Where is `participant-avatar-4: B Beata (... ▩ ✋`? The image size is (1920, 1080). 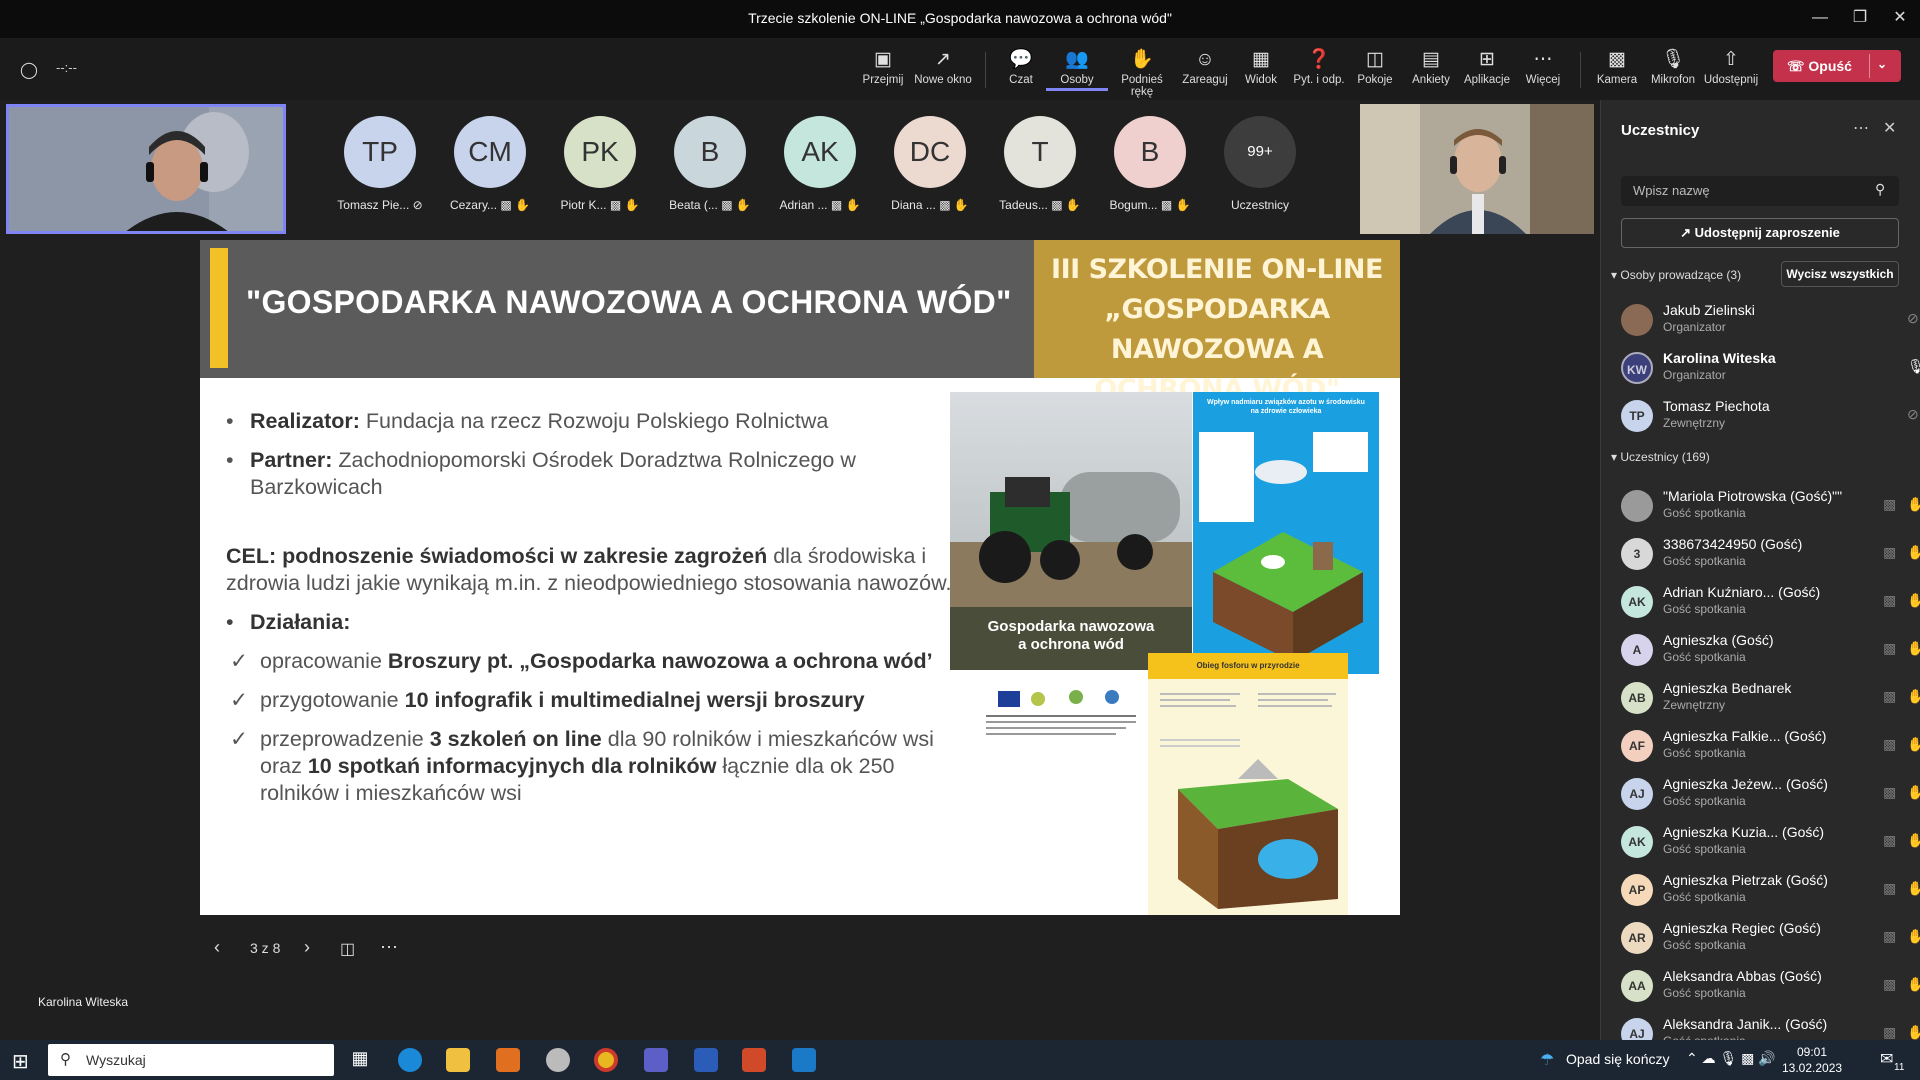
participant-avatar-4: B Beata (... ▩ ✋ is located at coordinates (710, 164).